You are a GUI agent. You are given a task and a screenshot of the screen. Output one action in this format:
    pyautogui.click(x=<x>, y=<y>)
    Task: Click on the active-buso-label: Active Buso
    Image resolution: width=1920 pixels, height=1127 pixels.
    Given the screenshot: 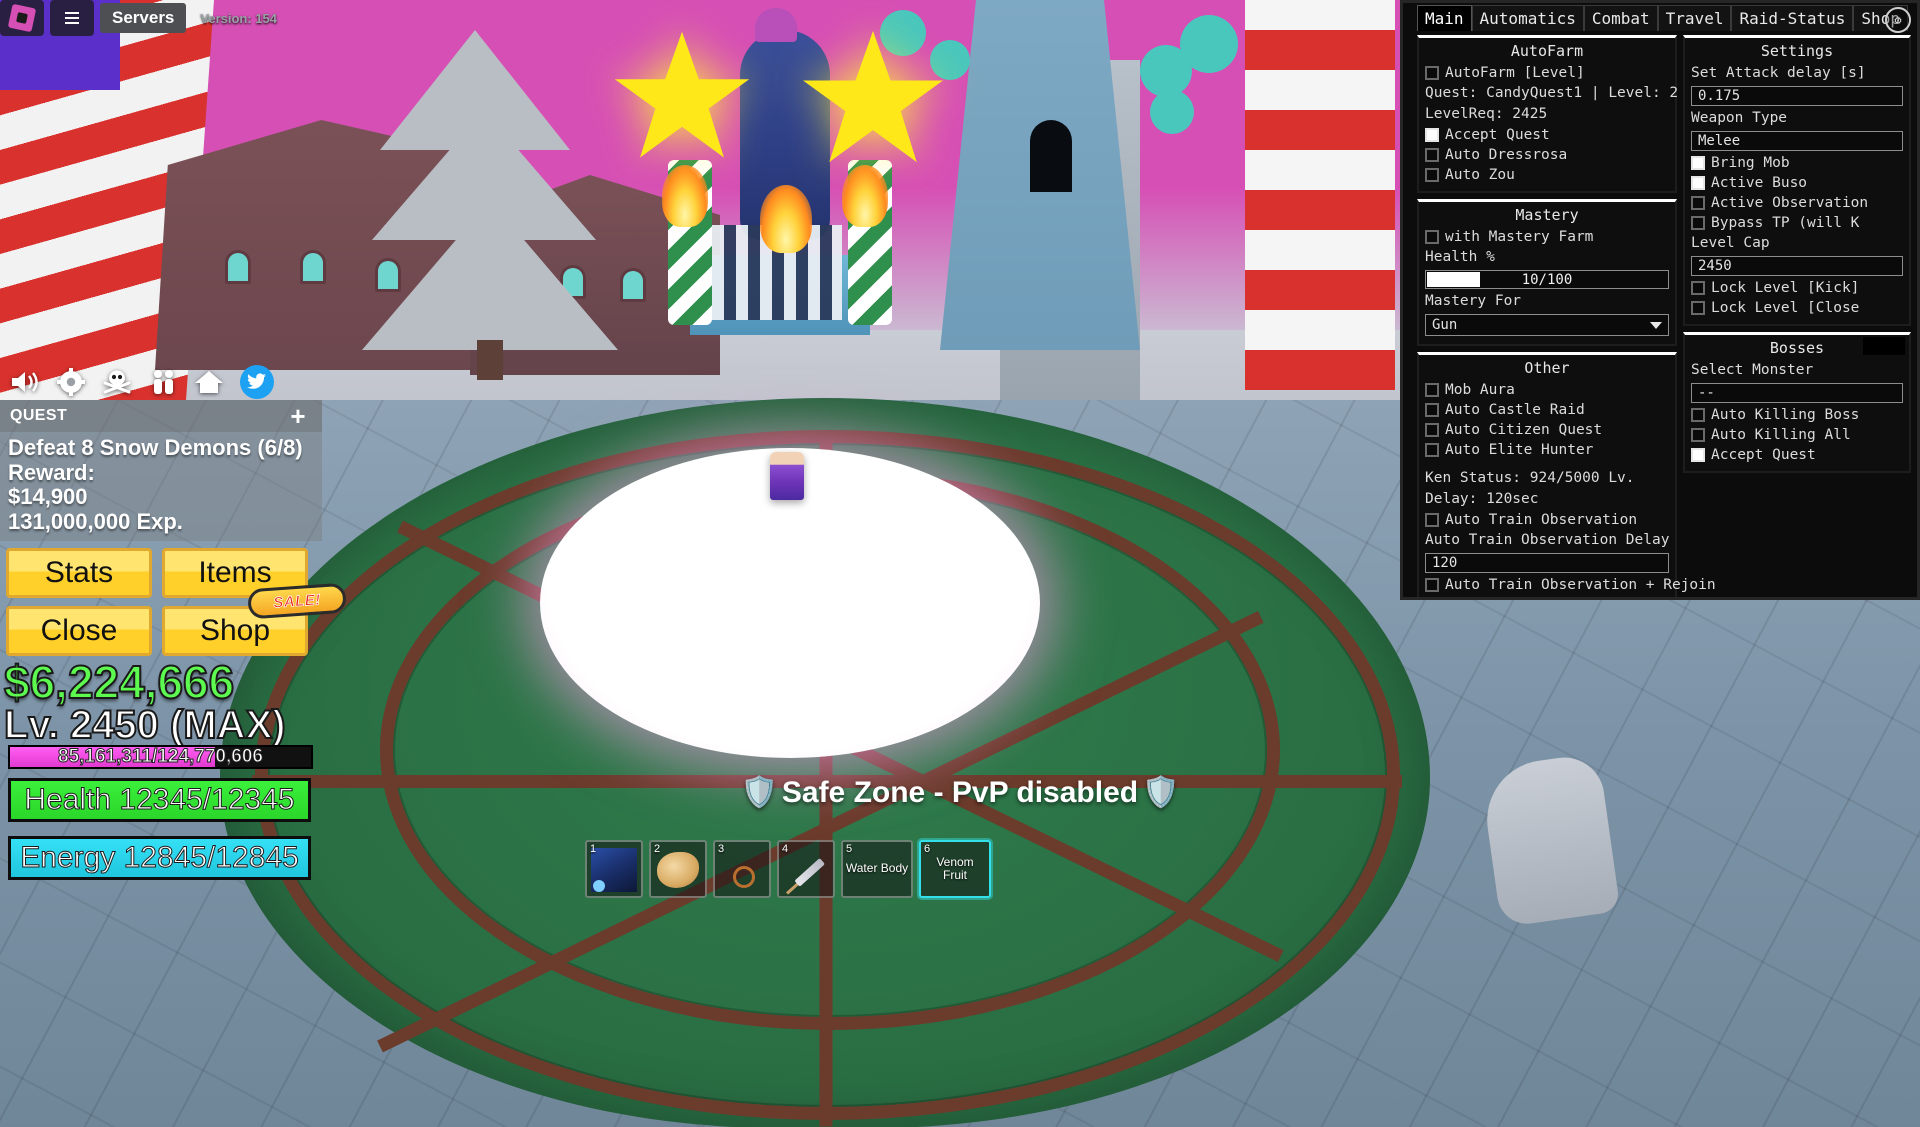 What is the action you would take?
    pyautogui.click(x=1759, y=183)
    